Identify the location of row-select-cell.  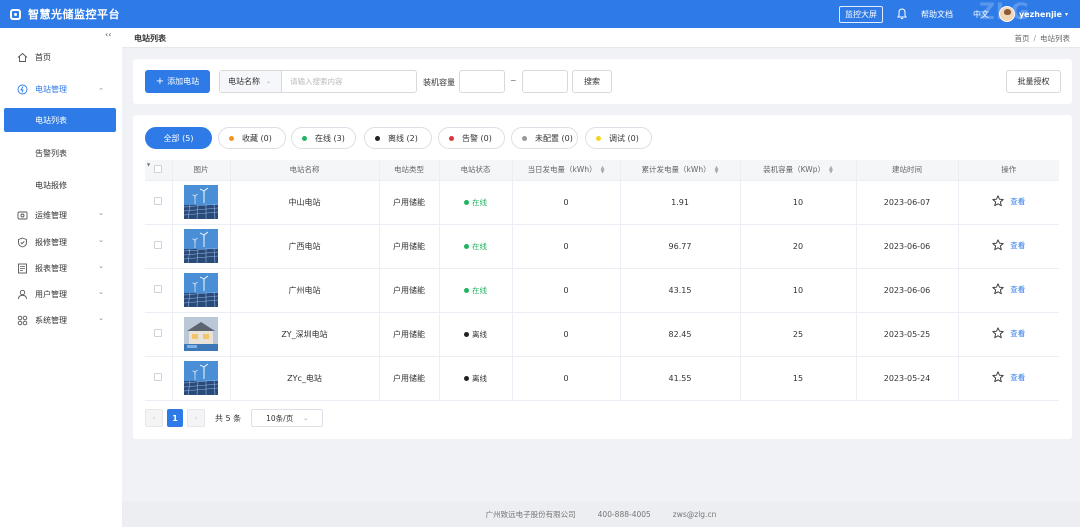
(159, 202).